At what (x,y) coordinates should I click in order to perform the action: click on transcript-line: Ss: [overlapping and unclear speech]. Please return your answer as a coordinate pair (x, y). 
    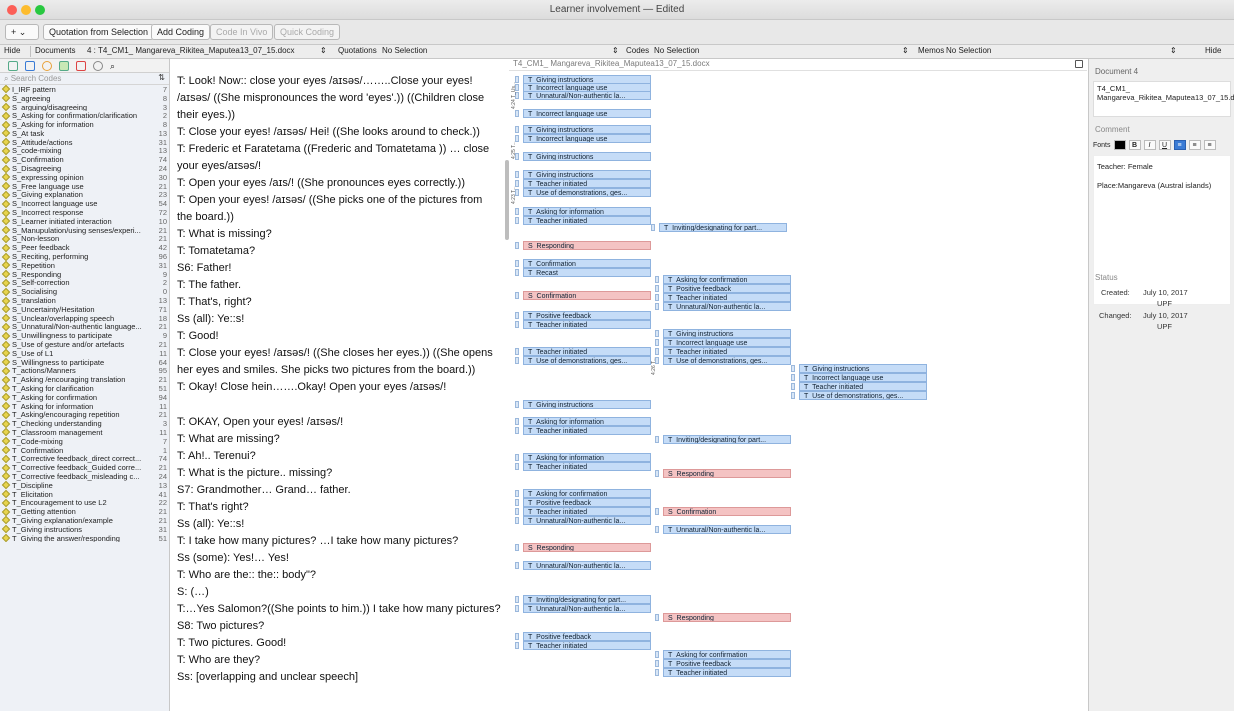
    Looking at the image, I should click on (267, 677).